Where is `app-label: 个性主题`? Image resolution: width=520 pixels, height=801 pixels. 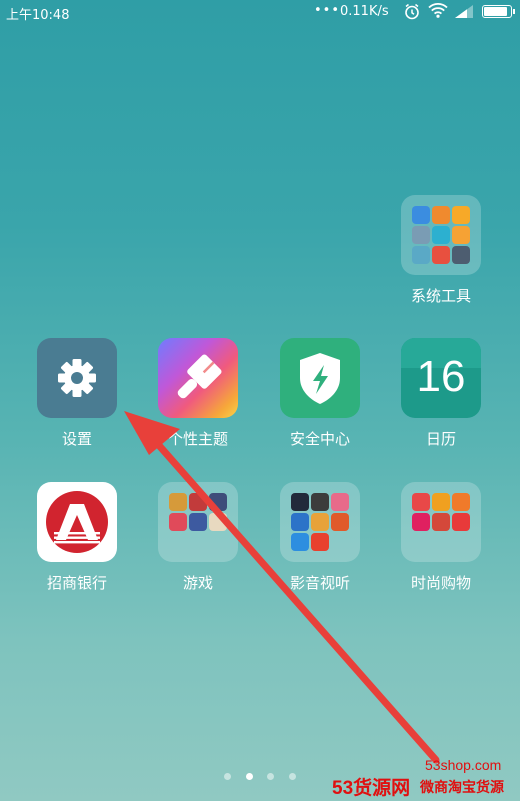 app-label: 个性主题 is located at coordinates (197, 439).